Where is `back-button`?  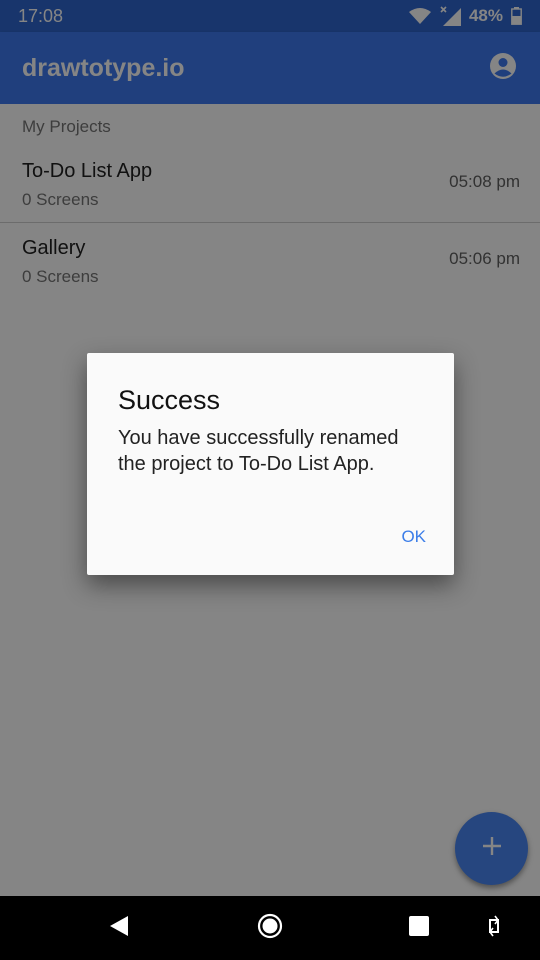 back-button is located at coordinates (119, 928).